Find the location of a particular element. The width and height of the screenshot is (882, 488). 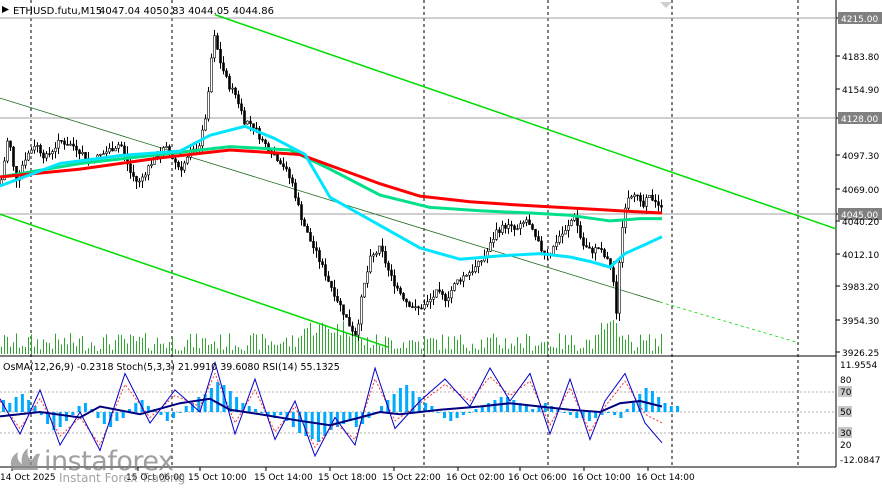

price-label-highlighted: 4128.00 is located at coordinates (859, 120).